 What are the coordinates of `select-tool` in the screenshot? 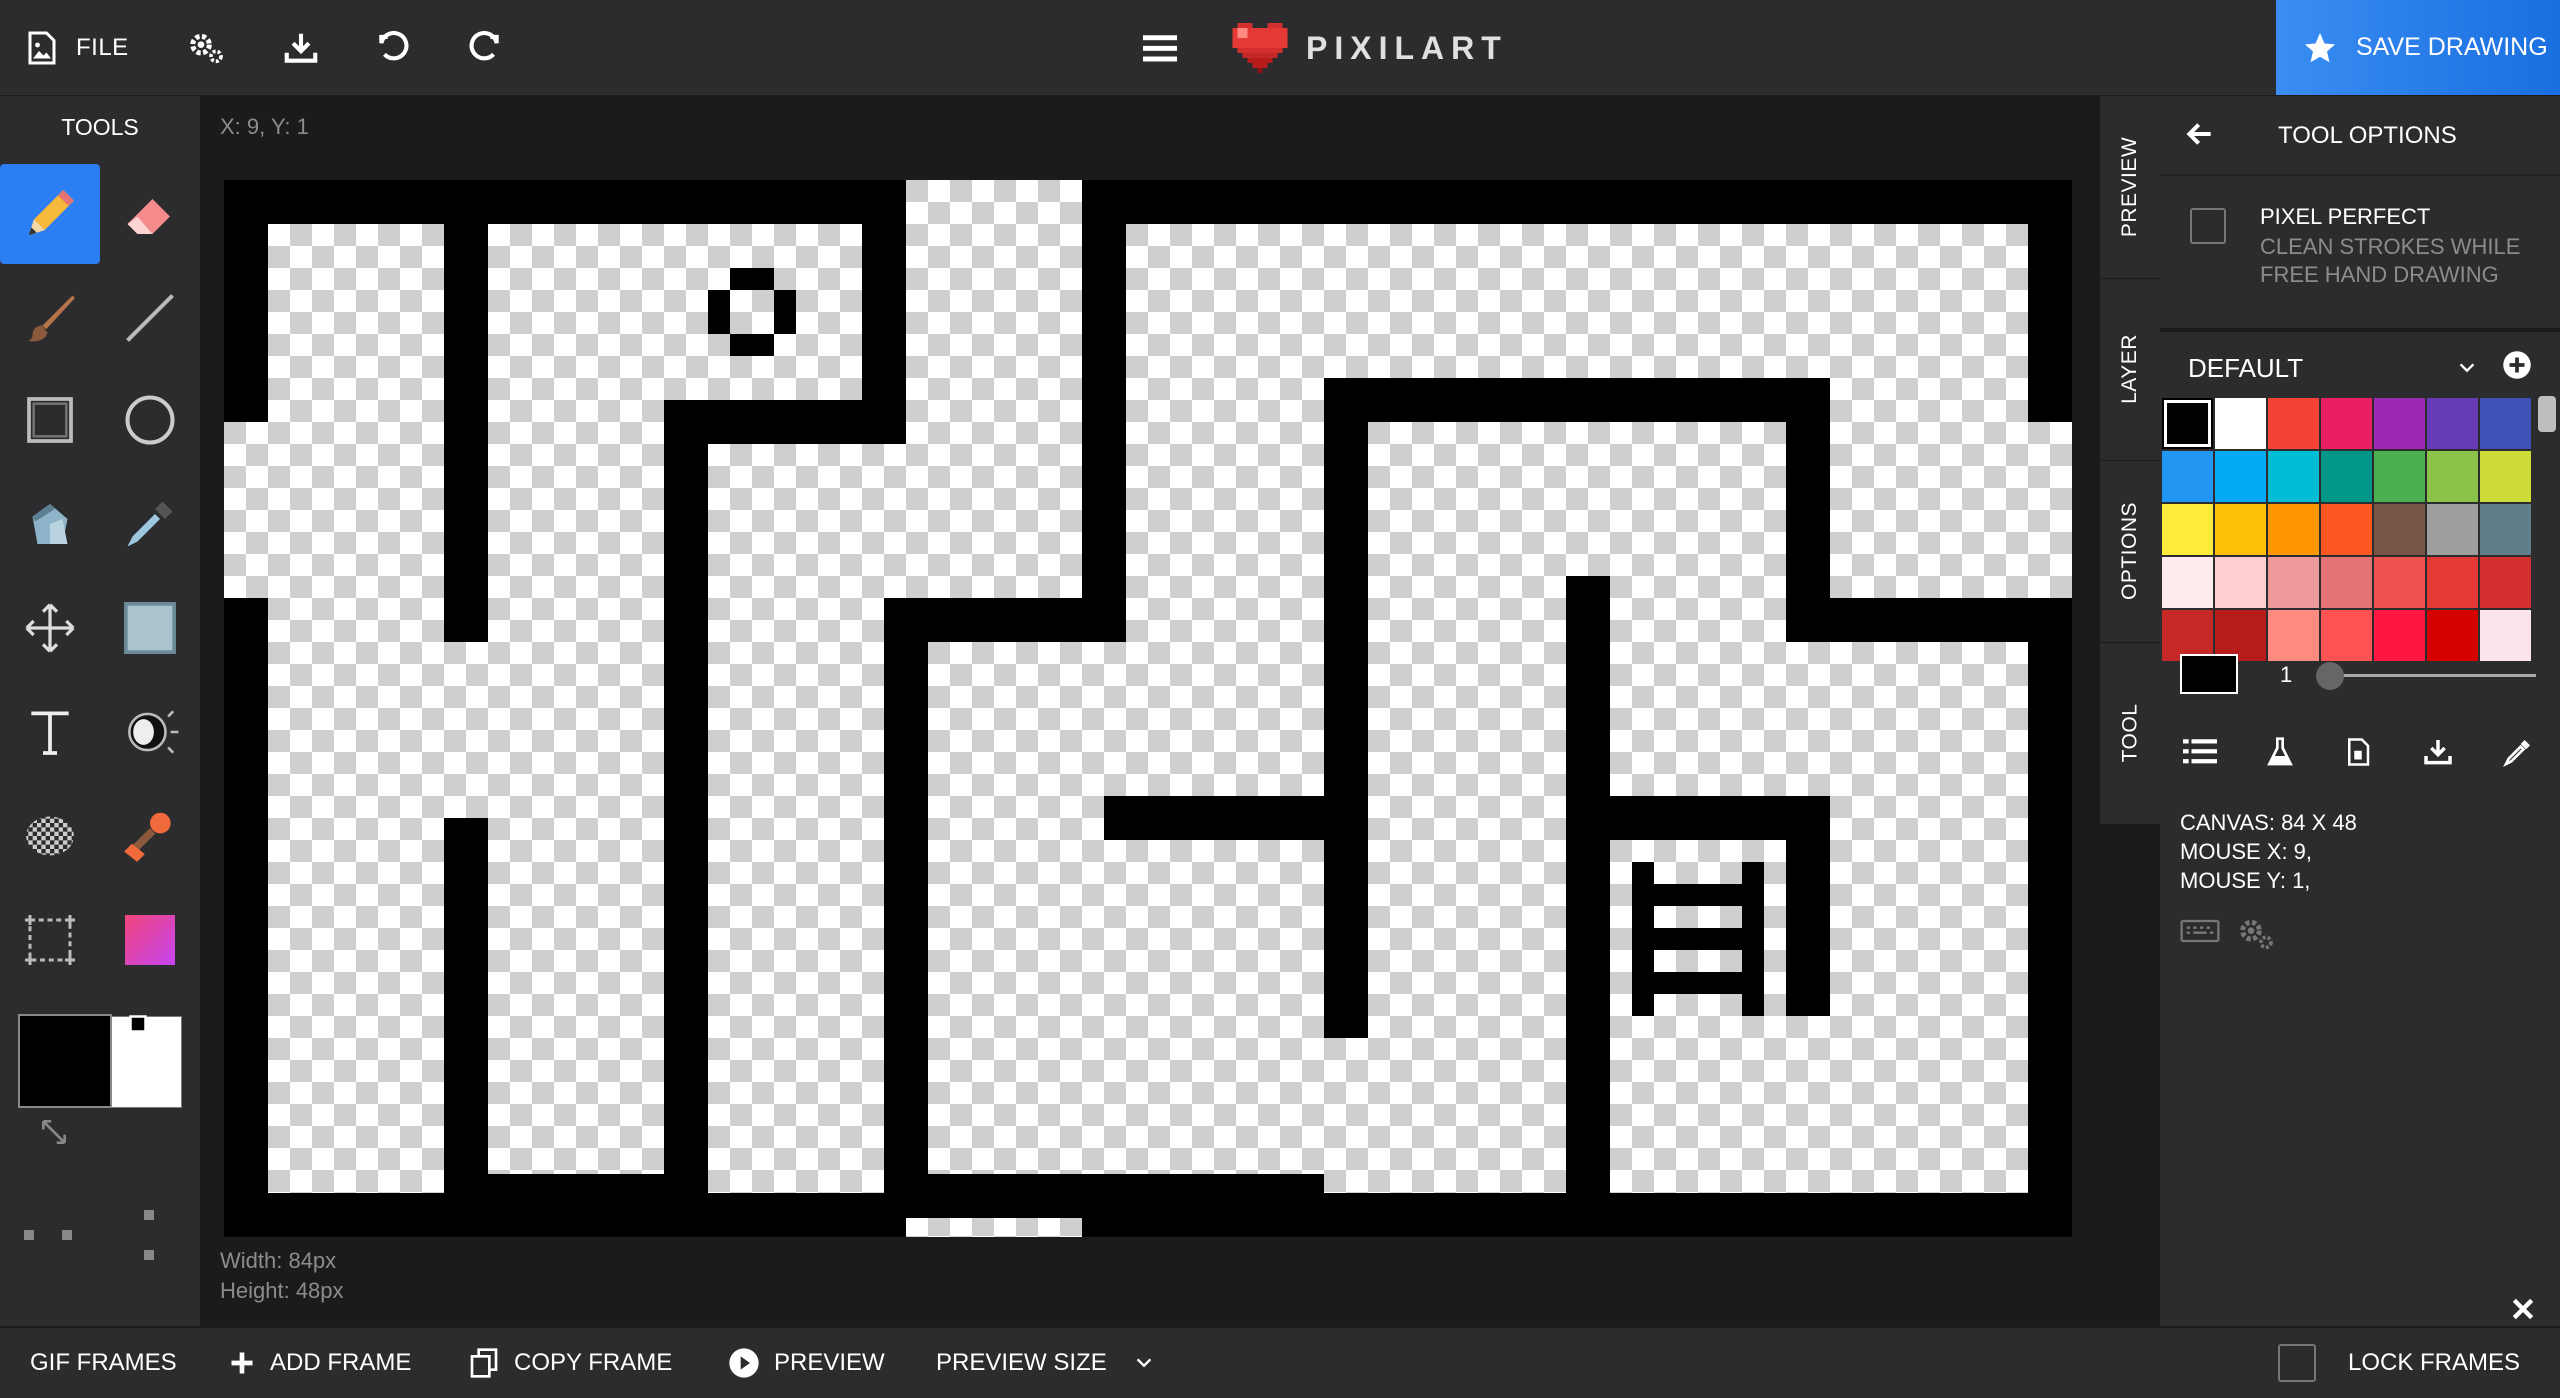 It's located at (150, 628).